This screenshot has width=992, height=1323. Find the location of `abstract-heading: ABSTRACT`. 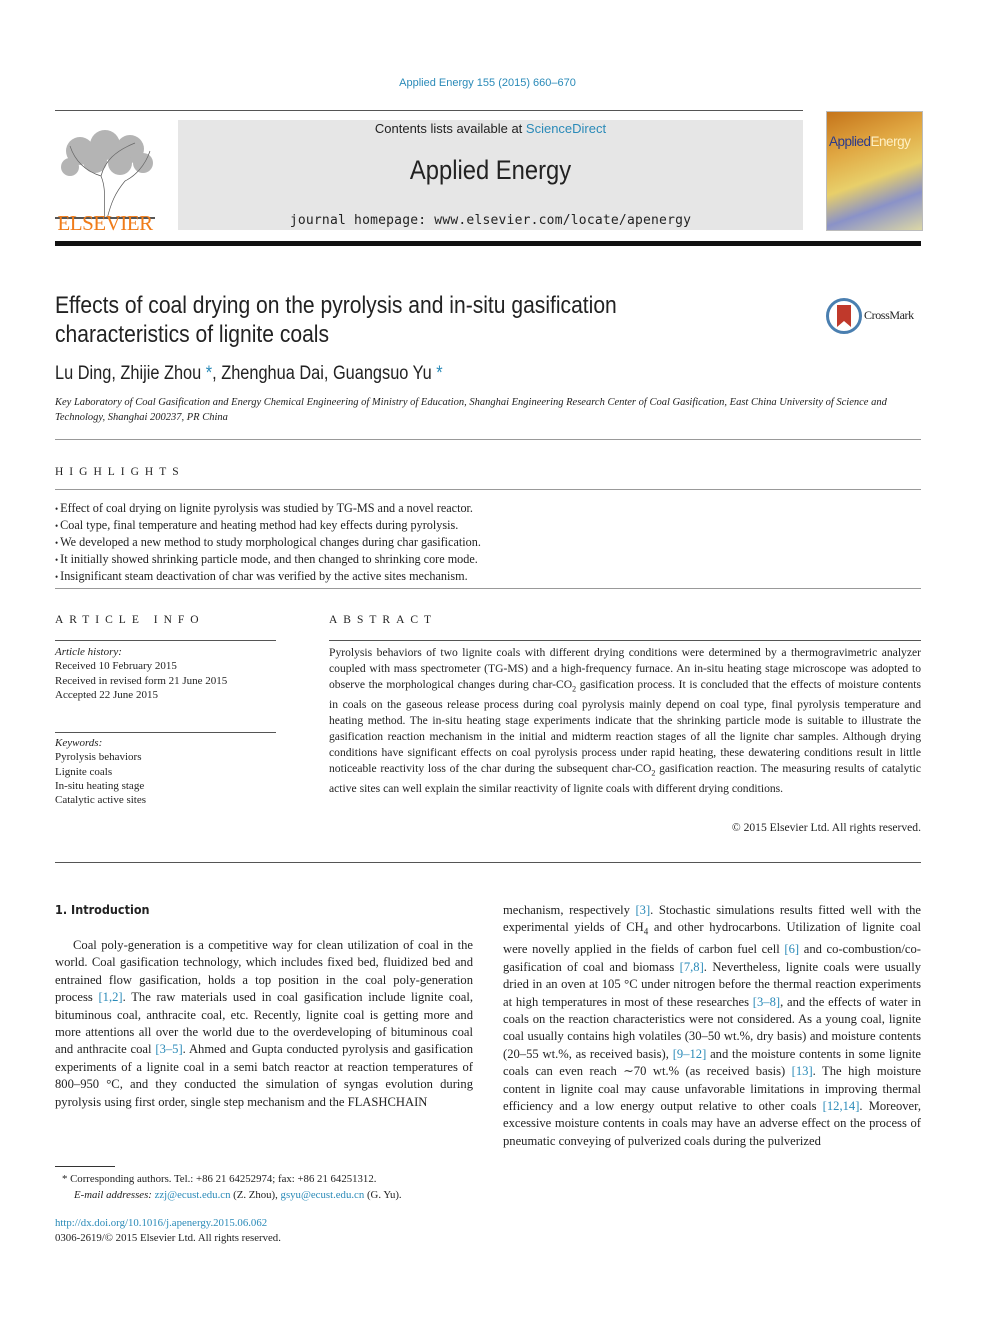

abstract-heading: ABSTRACT is located at coordinates (383, 620).